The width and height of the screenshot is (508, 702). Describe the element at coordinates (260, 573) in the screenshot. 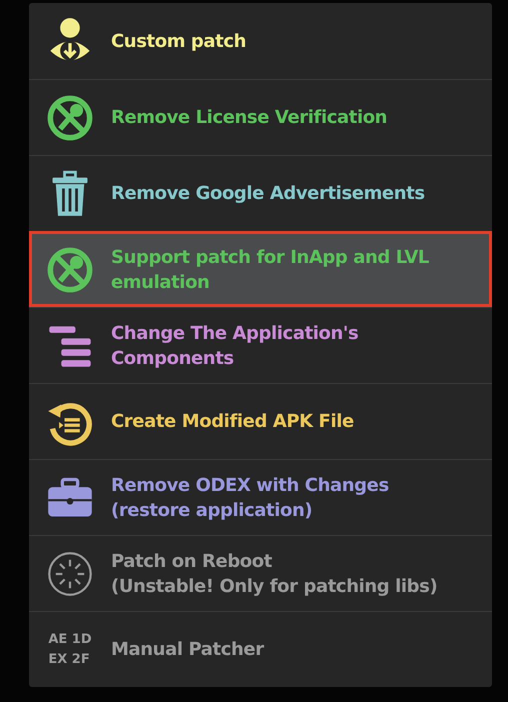

I see `menu-item: Patch on Reboot (Unstable! Only for patching libs)` at that location.